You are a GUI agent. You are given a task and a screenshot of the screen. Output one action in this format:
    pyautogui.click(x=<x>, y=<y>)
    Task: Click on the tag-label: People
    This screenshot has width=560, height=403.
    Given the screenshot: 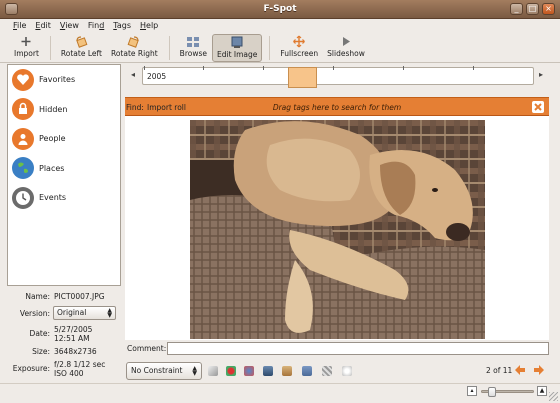 What is the action you would take?
    pyautogui.click(x=52, y=139)
    